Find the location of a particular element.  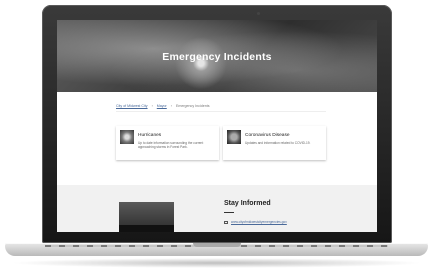

video-caption-bar is located at coordinates (146, 228).